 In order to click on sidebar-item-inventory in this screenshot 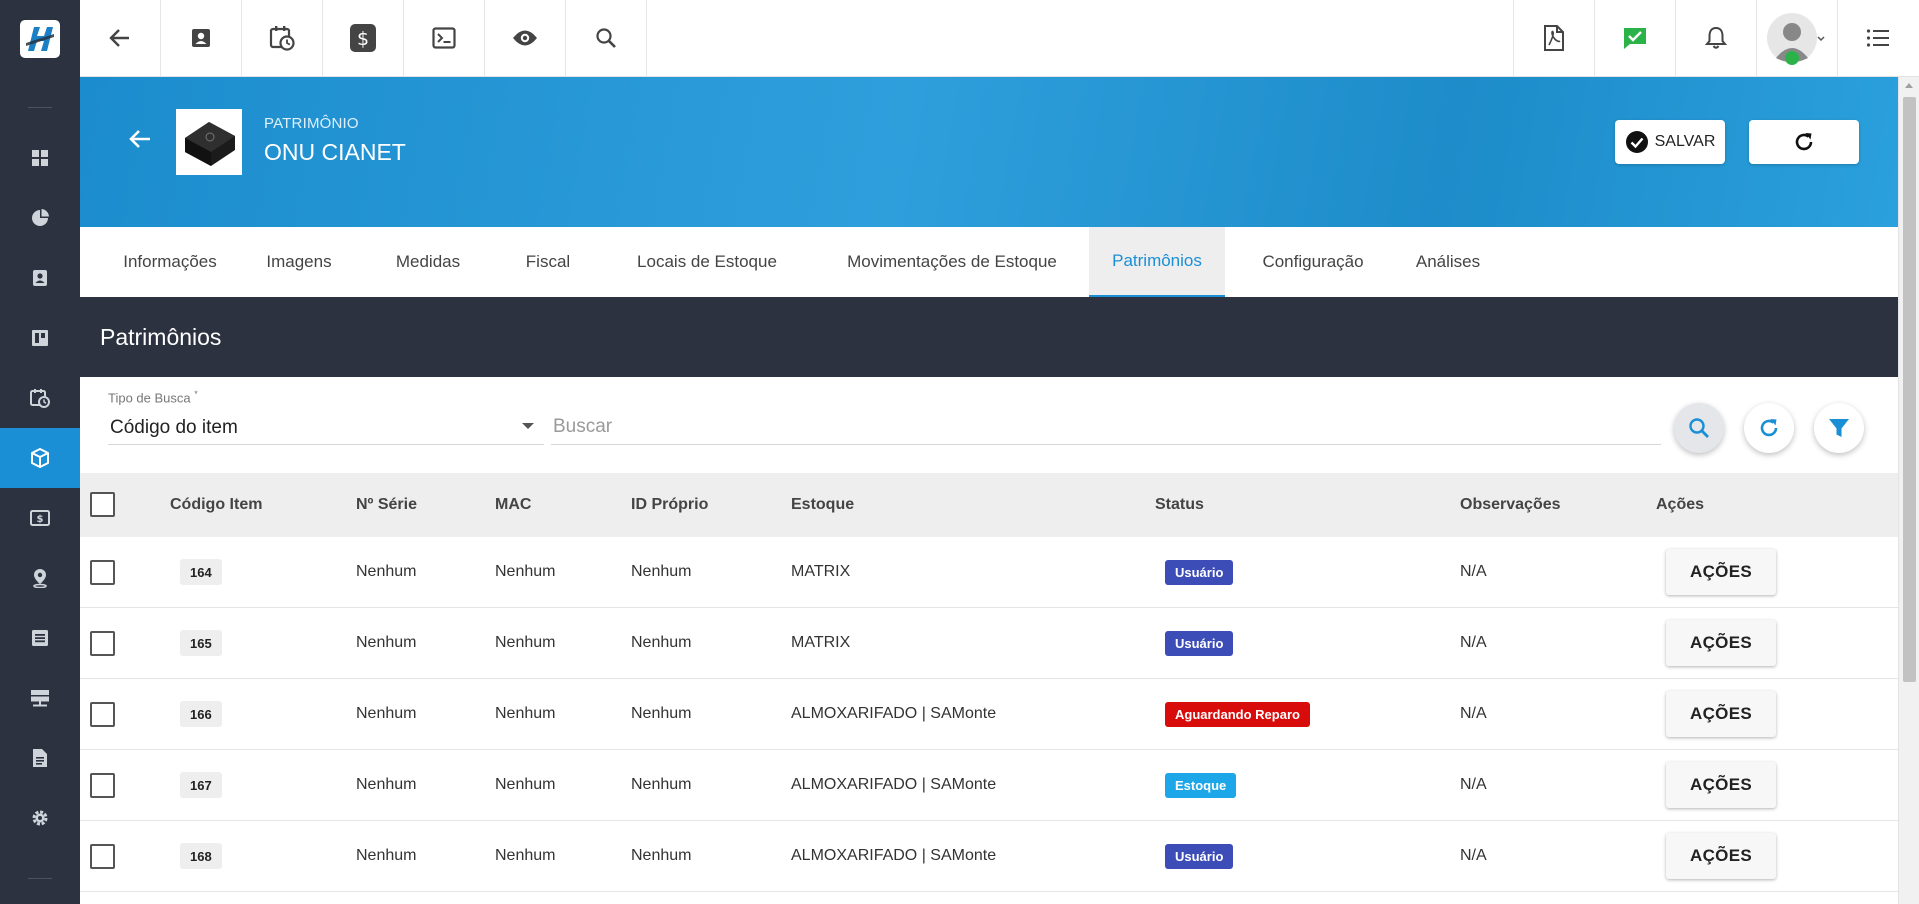, I will do `click(40, 458)`.